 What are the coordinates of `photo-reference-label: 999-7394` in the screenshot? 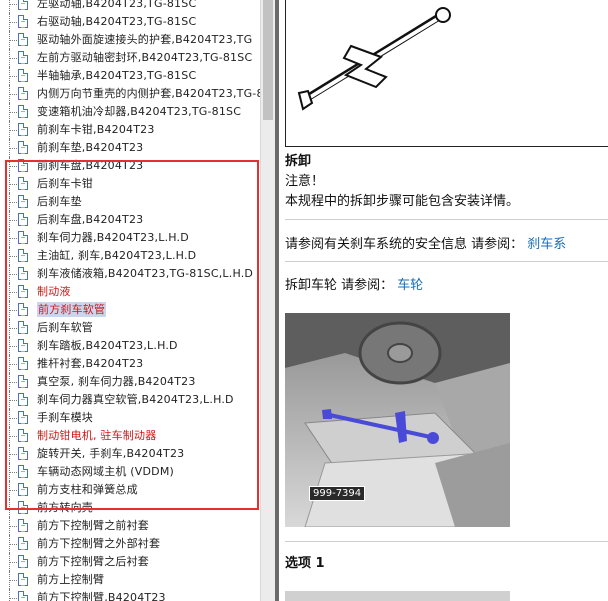 It's located at (337, 493).